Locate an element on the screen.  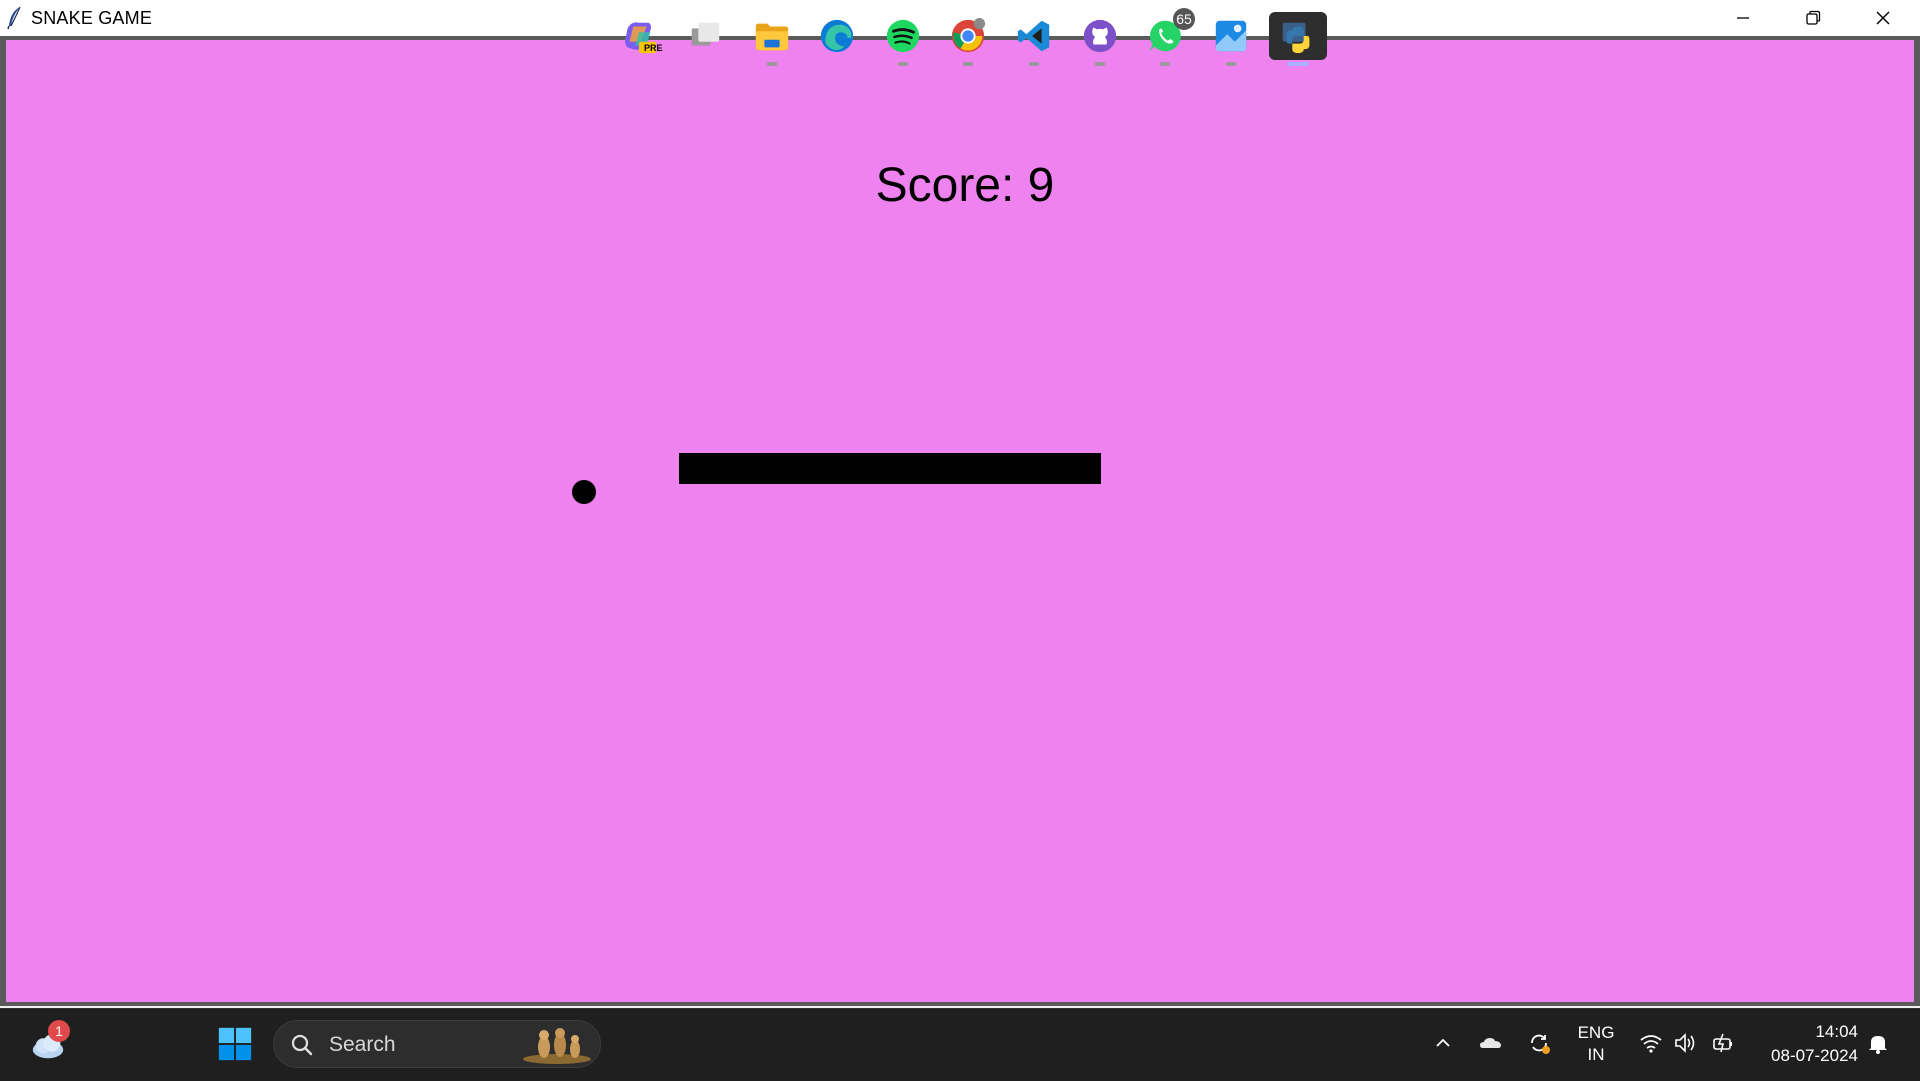
edge-button is located at coordinates (837, 36).